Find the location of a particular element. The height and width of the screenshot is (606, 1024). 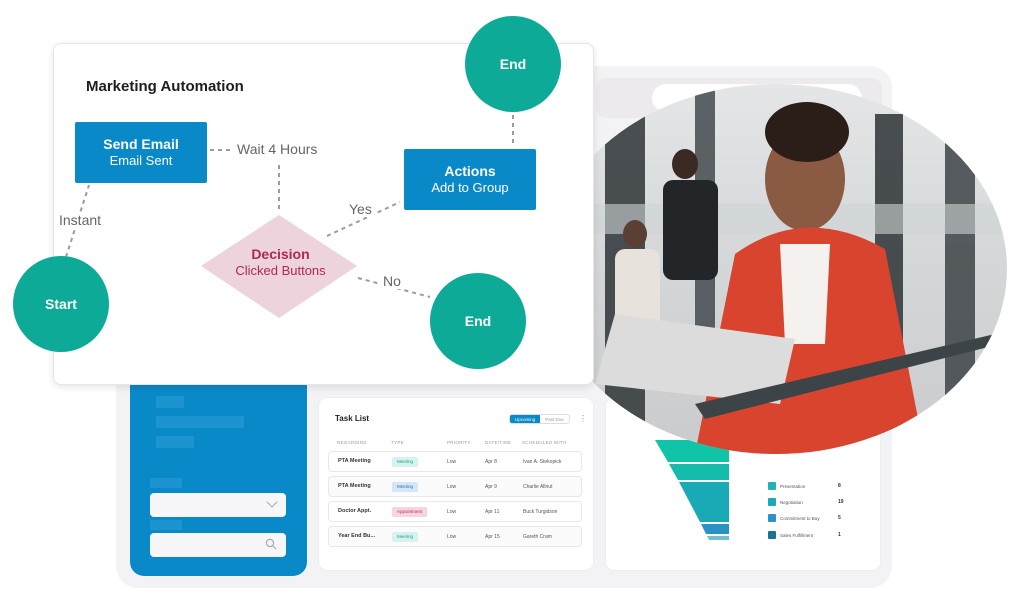

node-title: Decision is located at coordinates (280, 254).